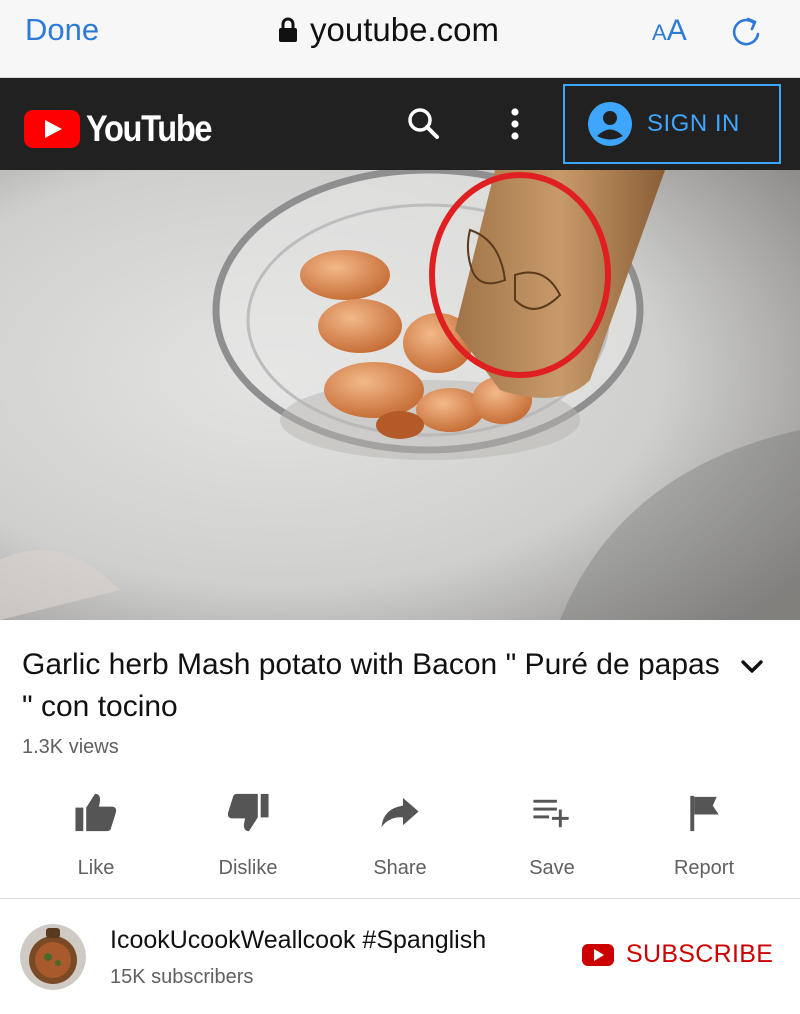 Image resolution: width=800 pixels, height=1014 pixels. I want to click on channel-name: IcookUcookWeallcook #Spanglish, so click(298, 940).